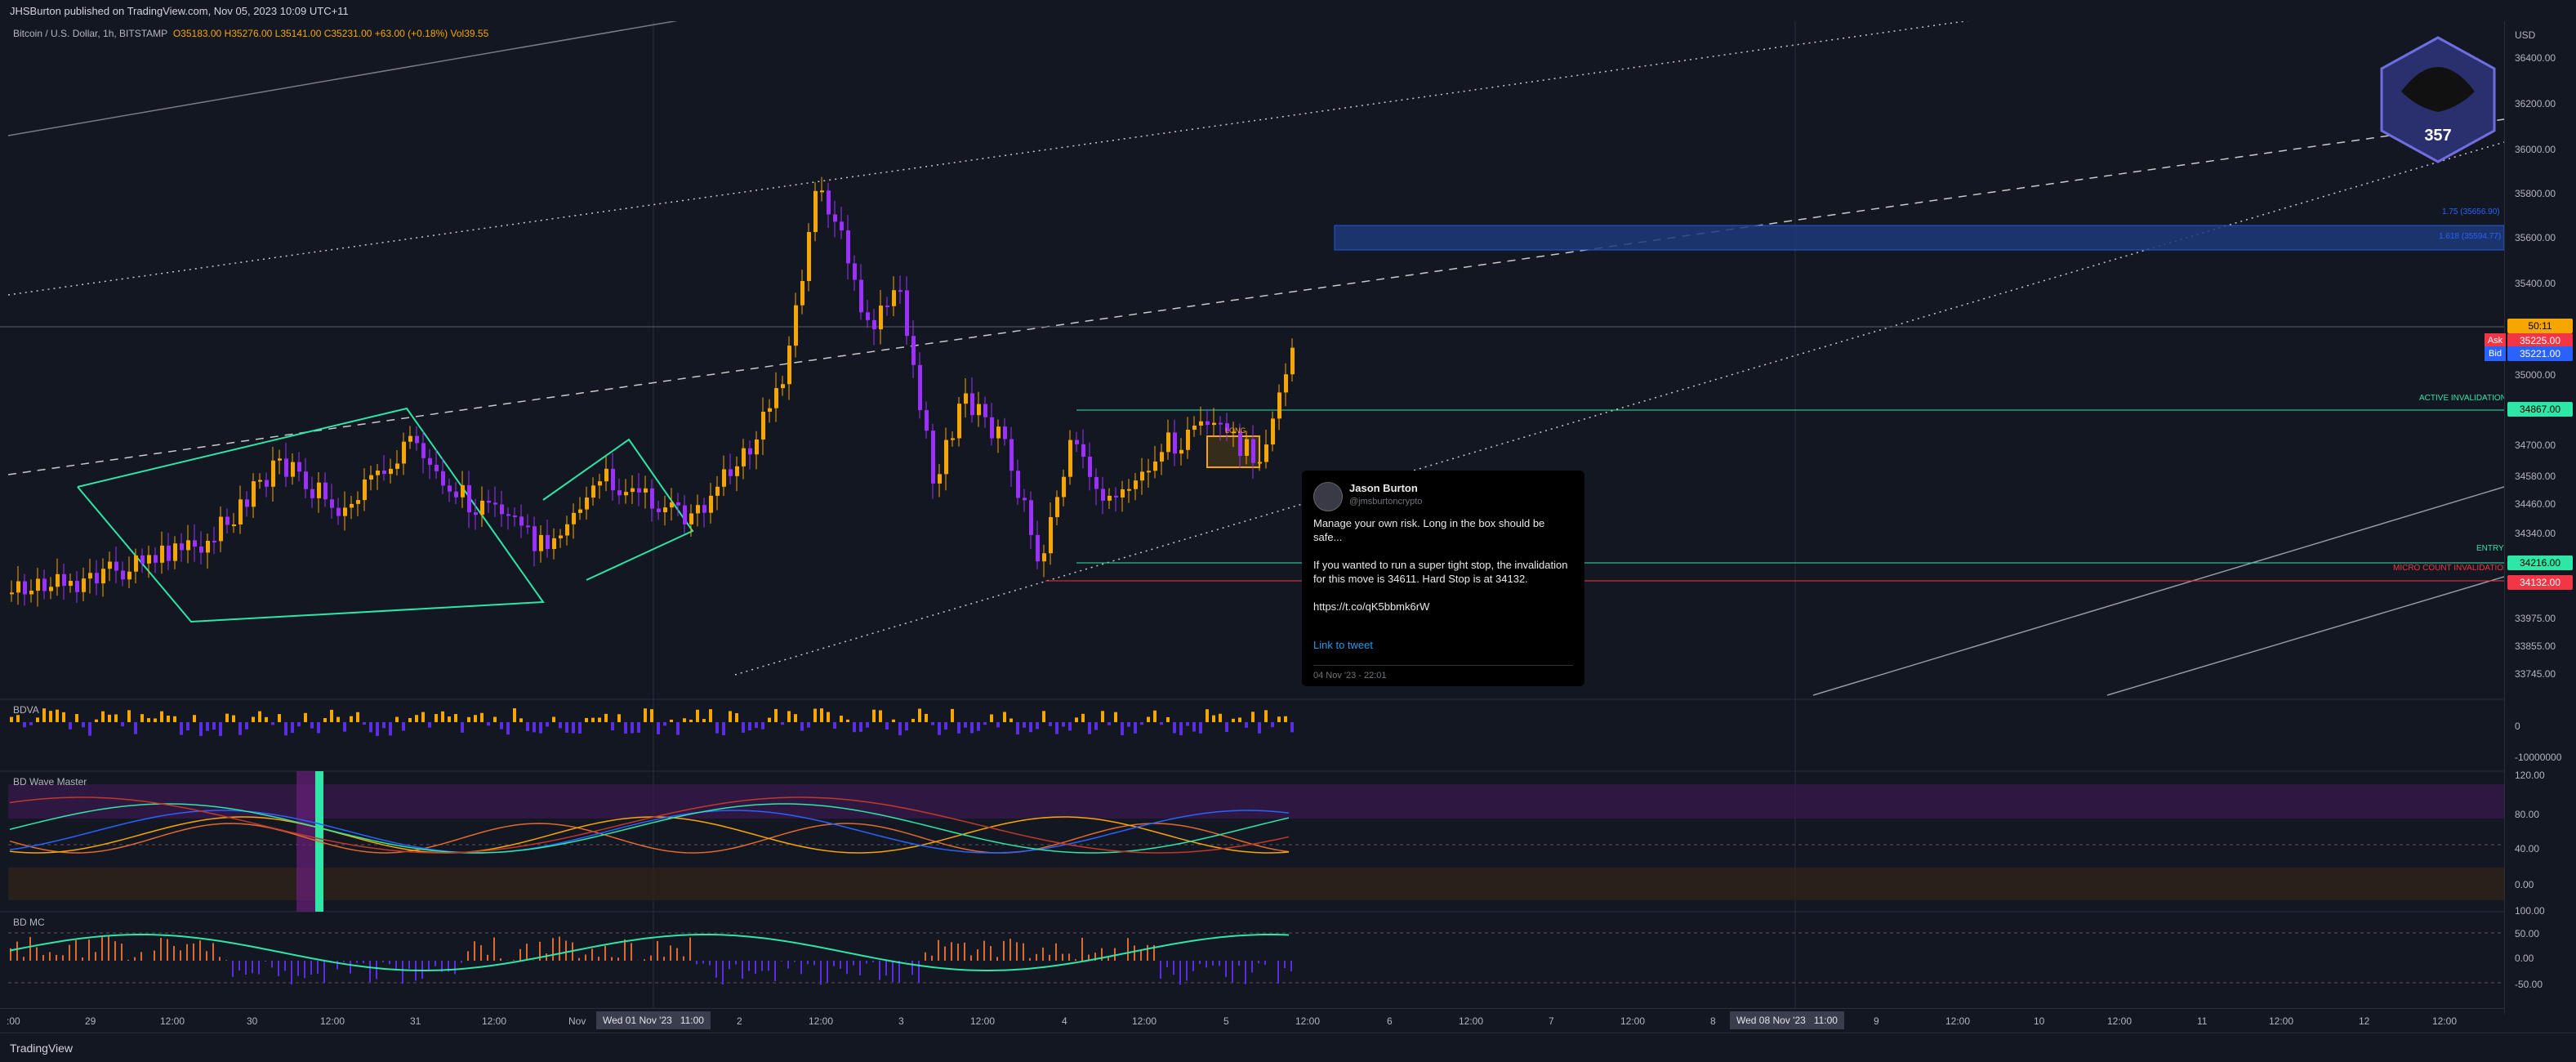  What do you see at coordinates (1343, 645) in the screenshot?
I see `tweet-link: Link to tweet` at bounding box center [1343, 645].